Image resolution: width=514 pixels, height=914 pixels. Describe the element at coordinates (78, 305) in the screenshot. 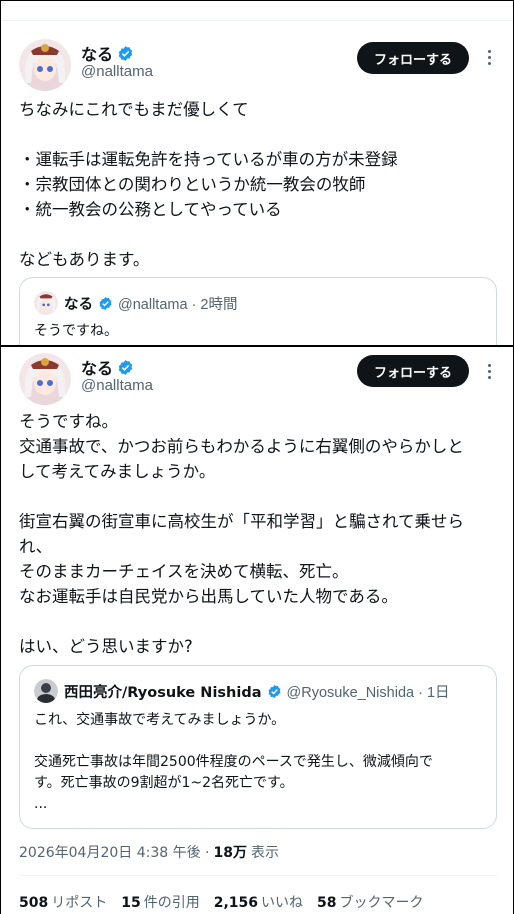

I see `quote-author-name: なる` at that location.